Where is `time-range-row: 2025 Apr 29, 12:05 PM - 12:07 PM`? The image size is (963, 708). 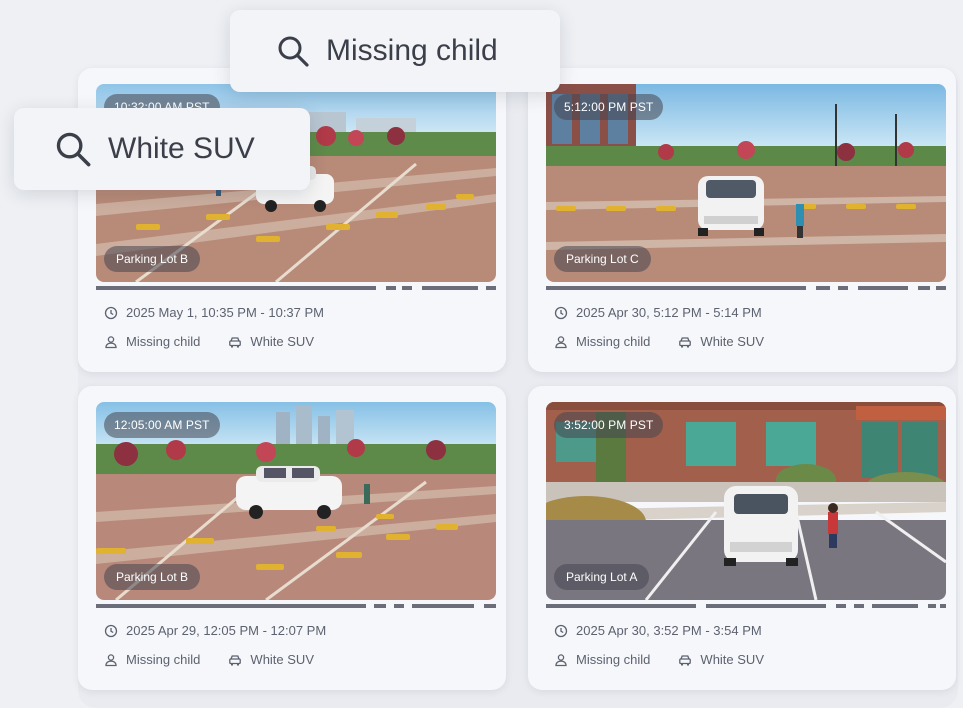
time-range-row: 2025 Apr 29, 12:05 PM - 12:07 PM is located at coordinates (215, 630).